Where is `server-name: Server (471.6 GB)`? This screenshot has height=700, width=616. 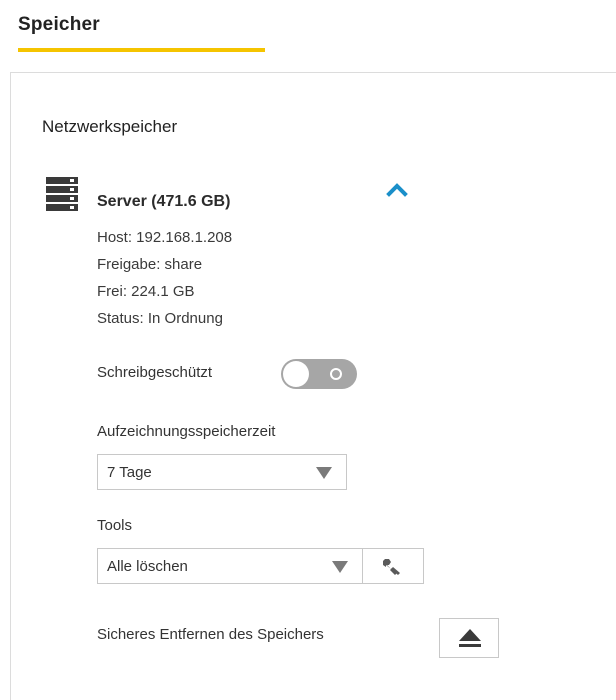 server-name: Server (471.6 GB) is located at coordinates (164, 201).